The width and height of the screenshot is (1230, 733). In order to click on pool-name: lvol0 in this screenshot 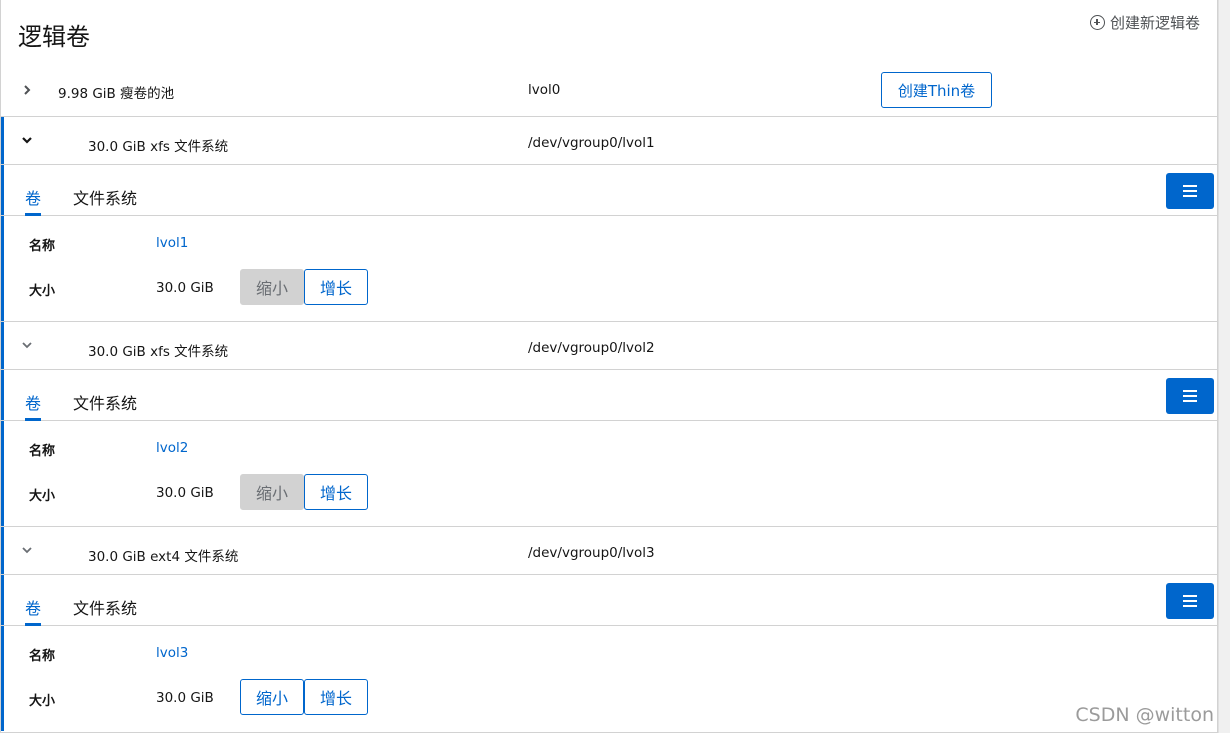, I will do `click(544, 90)`.